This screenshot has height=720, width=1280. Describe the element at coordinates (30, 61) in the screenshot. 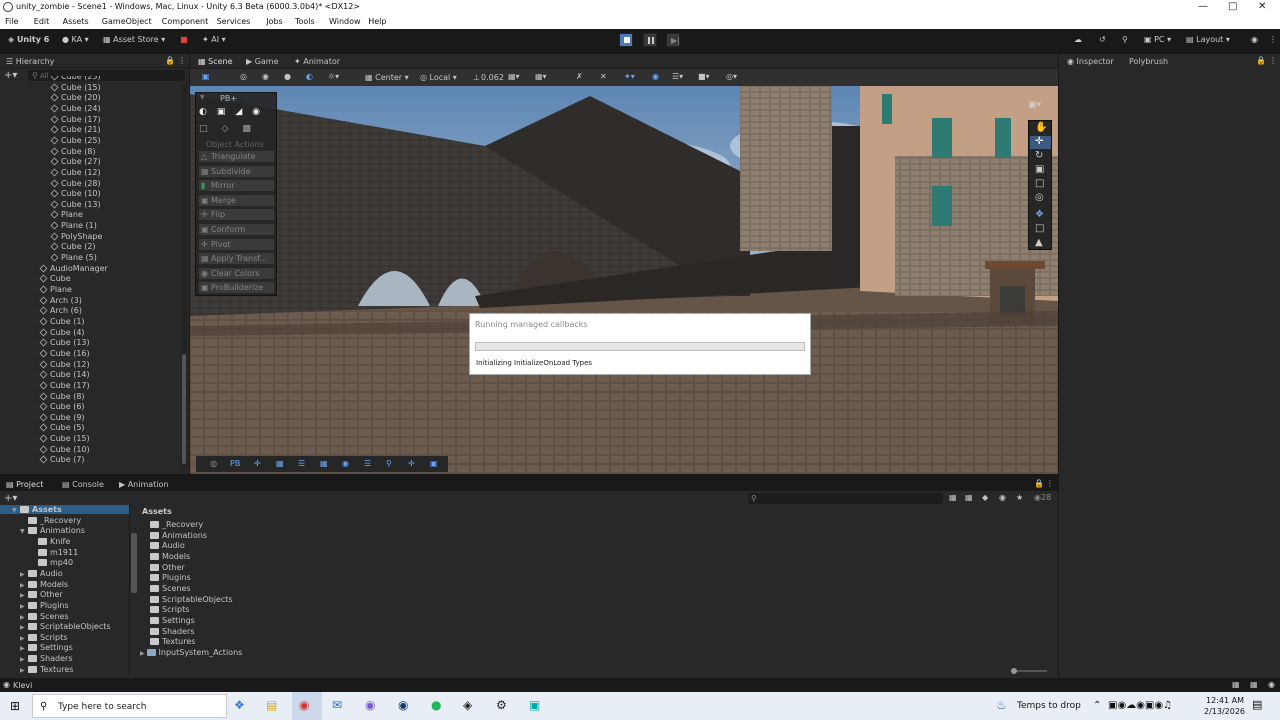

I see `tab-hierarchy: ☰ Hierarchy` at that location.